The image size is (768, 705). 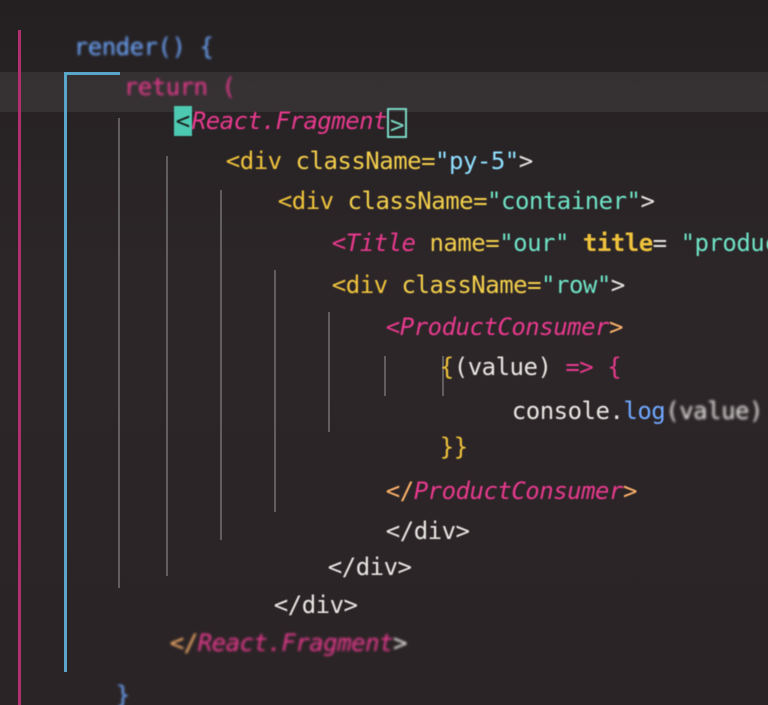 What do you see at coordinates (724, 243) in the screenshot?
I see `code-token: "products"` at bounding box center [724, 243].